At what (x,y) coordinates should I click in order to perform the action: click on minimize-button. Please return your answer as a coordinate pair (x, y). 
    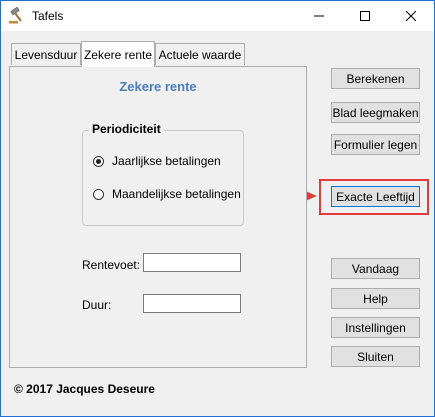
    Looking at the image, I should click on (319, 16).